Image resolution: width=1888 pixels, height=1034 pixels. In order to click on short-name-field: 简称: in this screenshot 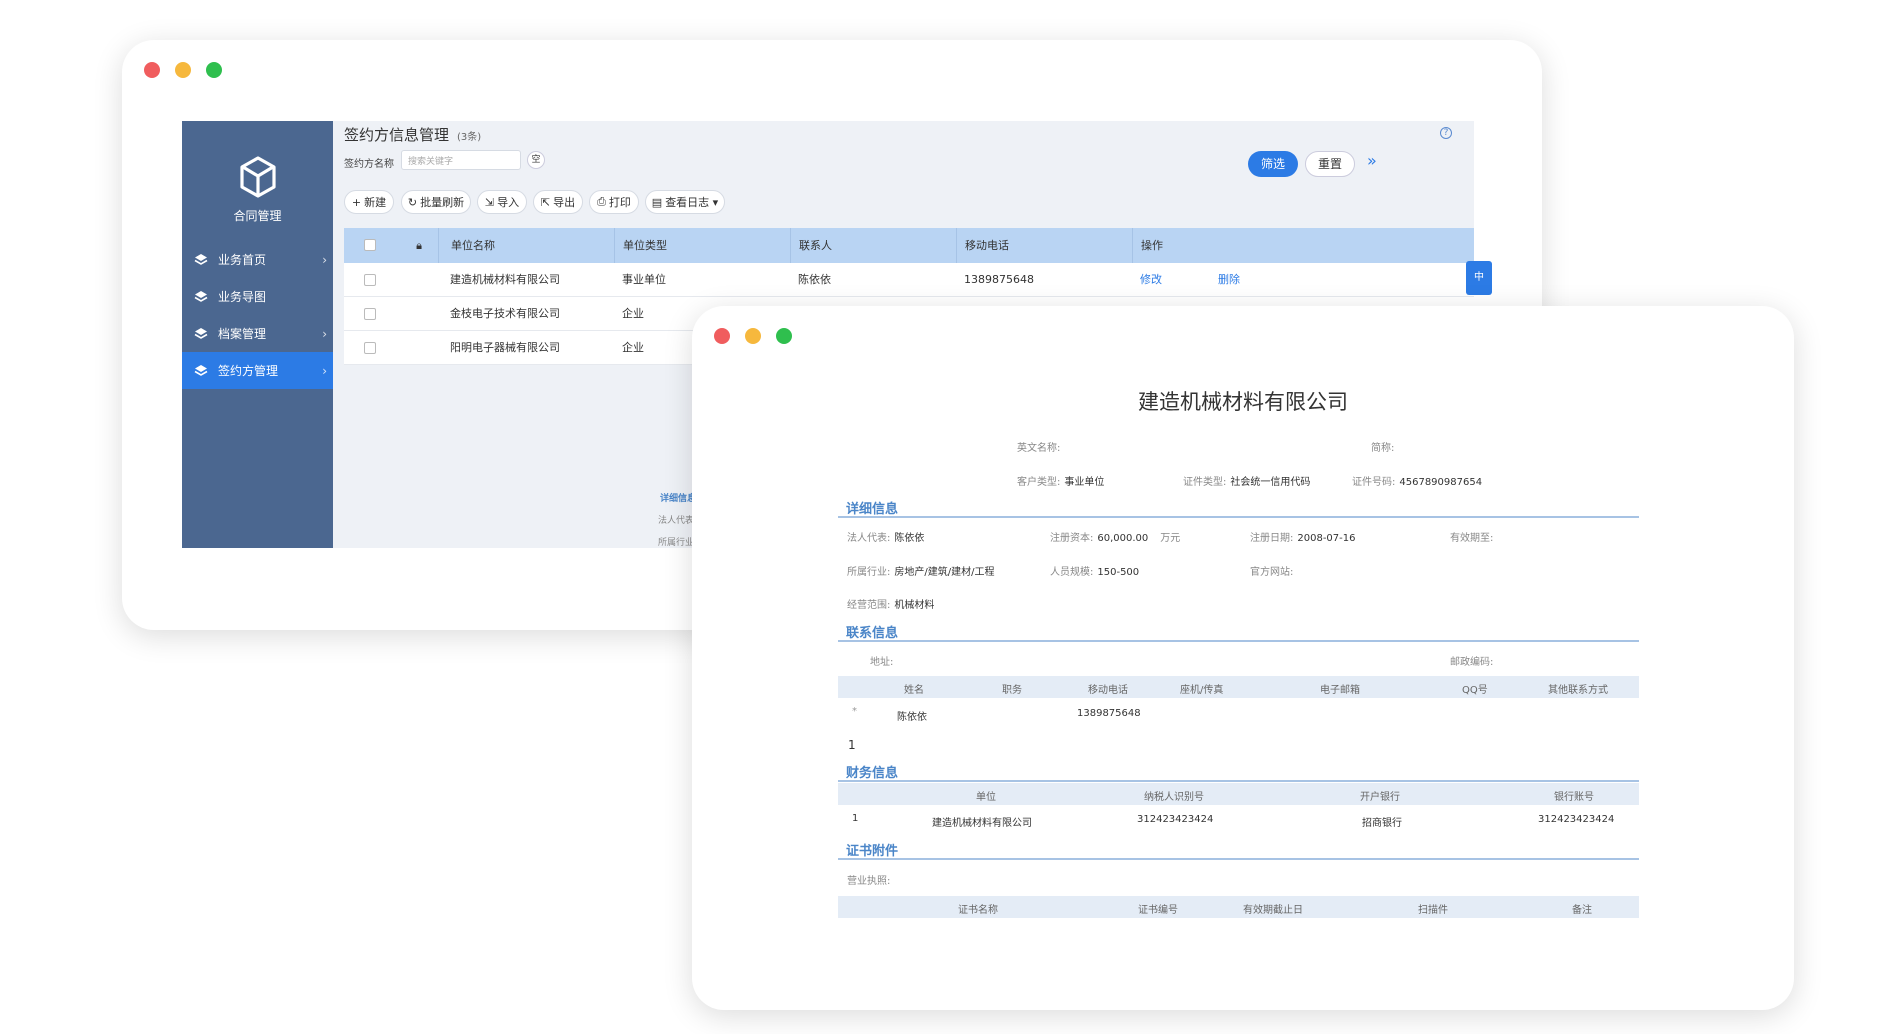, I will do `click(1383, 448)`.